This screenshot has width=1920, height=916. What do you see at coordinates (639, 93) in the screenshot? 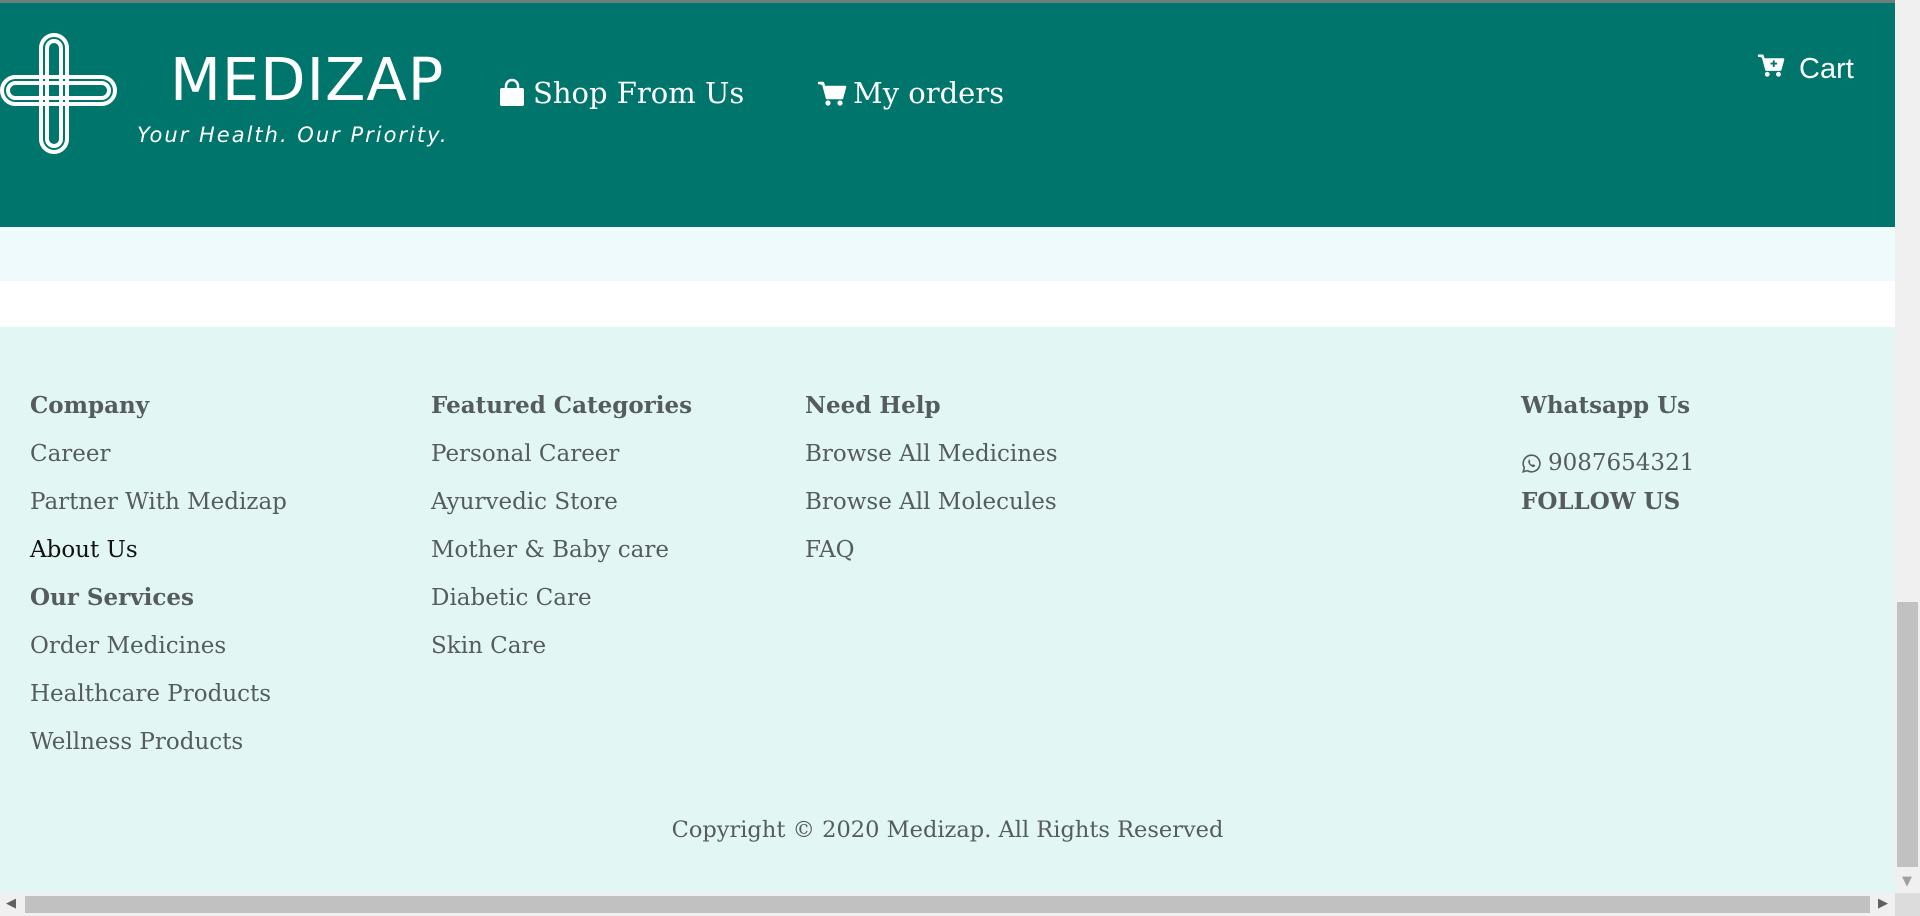
I see `nav-shop-from-us-label: Shop From Us` at bounding box center [639, 93].